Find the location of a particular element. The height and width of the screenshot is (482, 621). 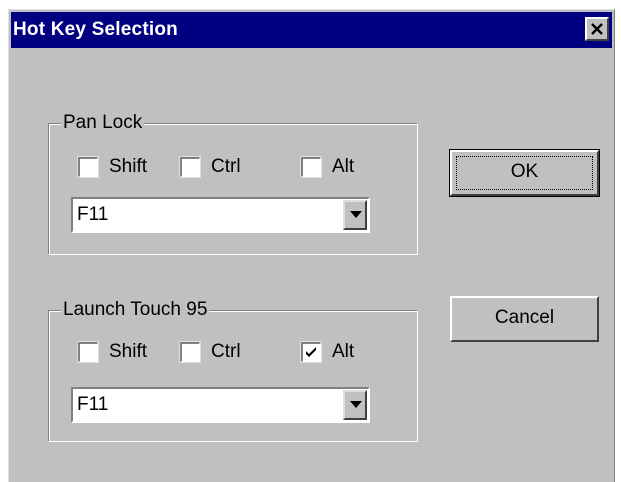

pan-lock-shift-checkbox: Shift is located at coordinates (122, 167).